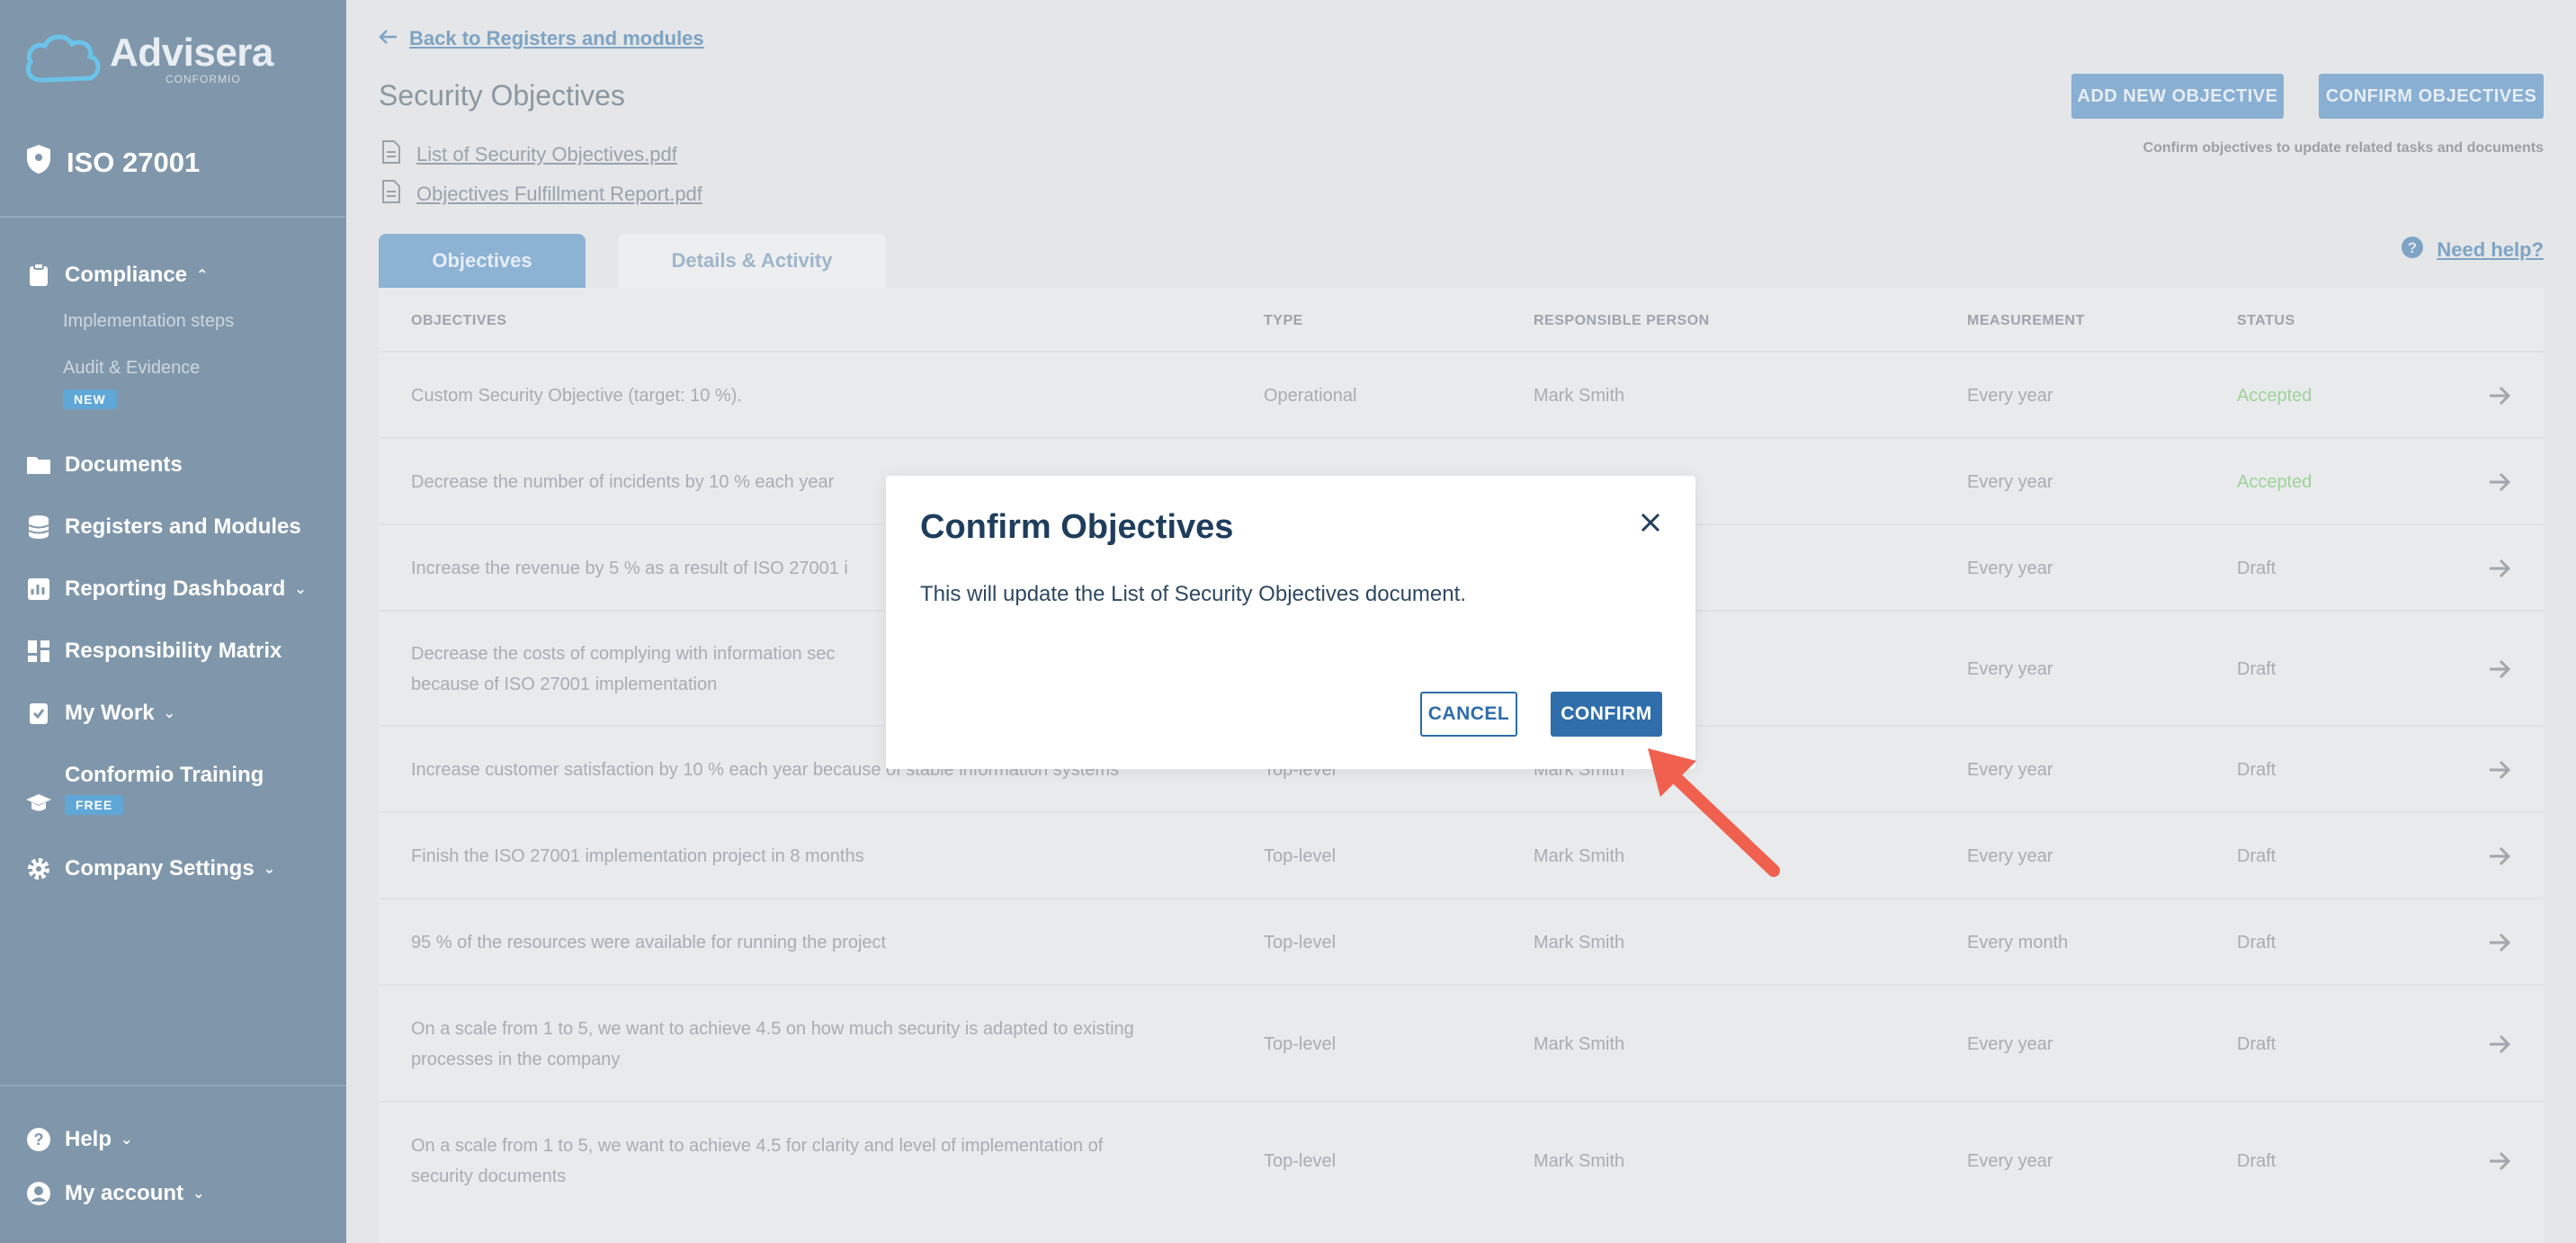 Image resolution: width=2576 pixels, height=1243 pixels. I want to click on chevron-up-icon: ⌃, so click(202, 275).